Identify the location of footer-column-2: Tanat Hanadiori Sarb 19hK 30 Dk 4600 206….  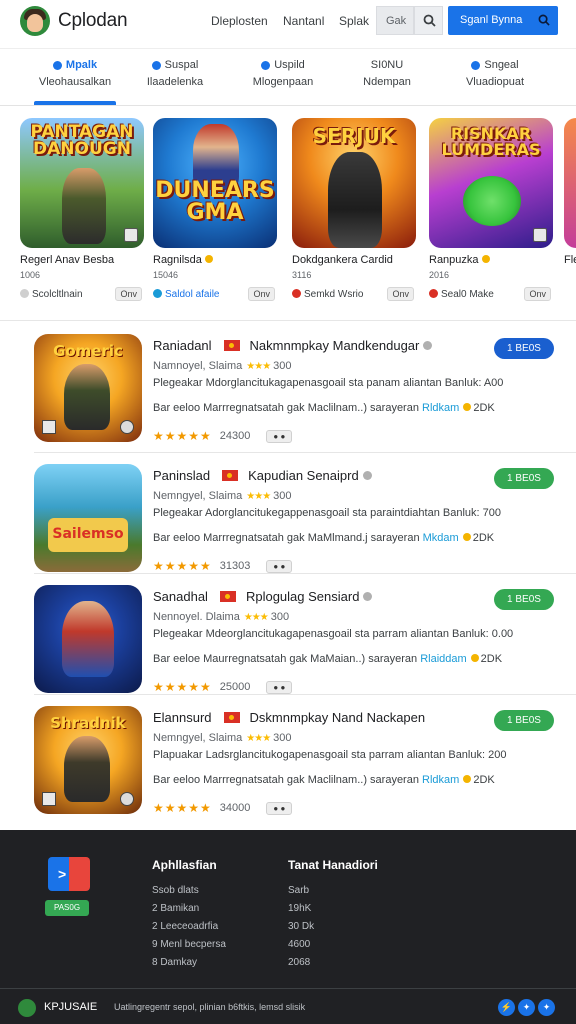
(333, 916).